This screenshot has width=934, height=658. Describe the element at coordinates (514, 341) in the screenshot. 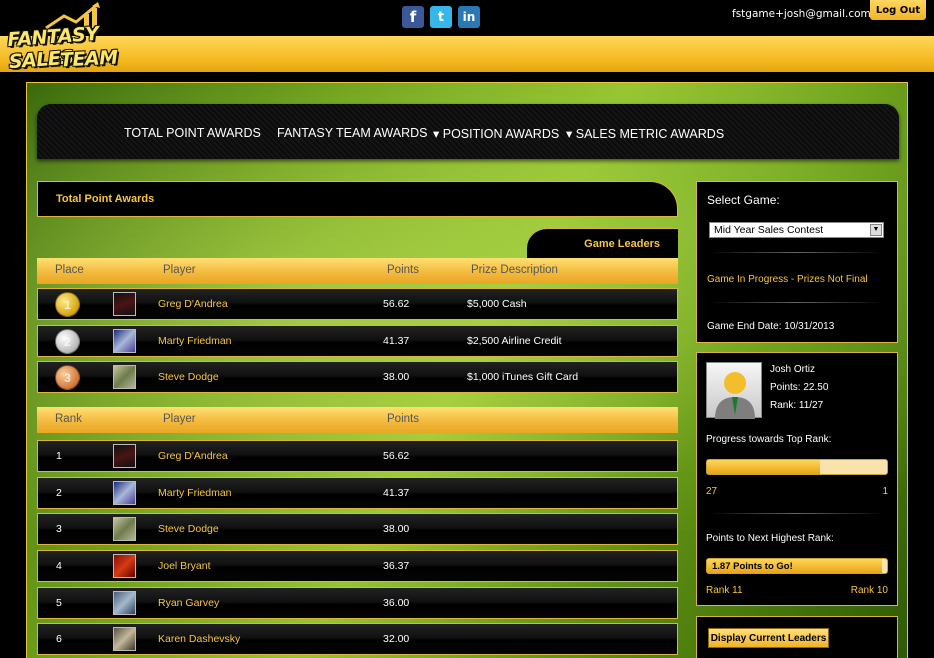

I see `prize-description: $2,500 Airline Credit` at that location.